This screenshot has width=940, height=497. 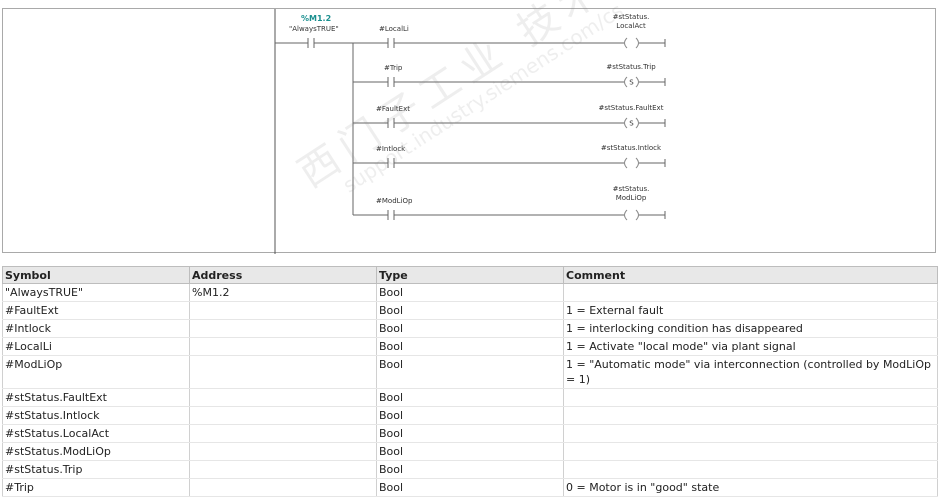 I want to click on column-header-symbol: Symbol, so click(x=96, y=275).